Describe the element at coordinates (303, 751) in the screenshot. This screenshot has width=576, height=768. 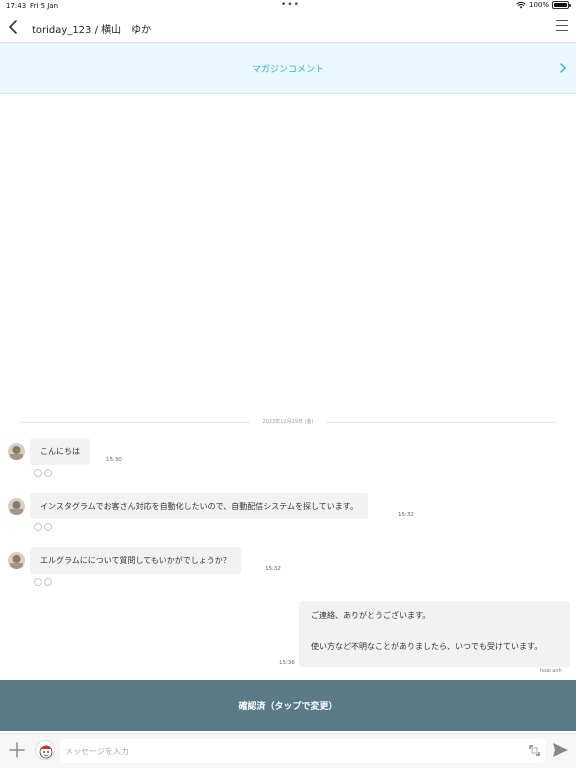
I see `message-input` at that location.